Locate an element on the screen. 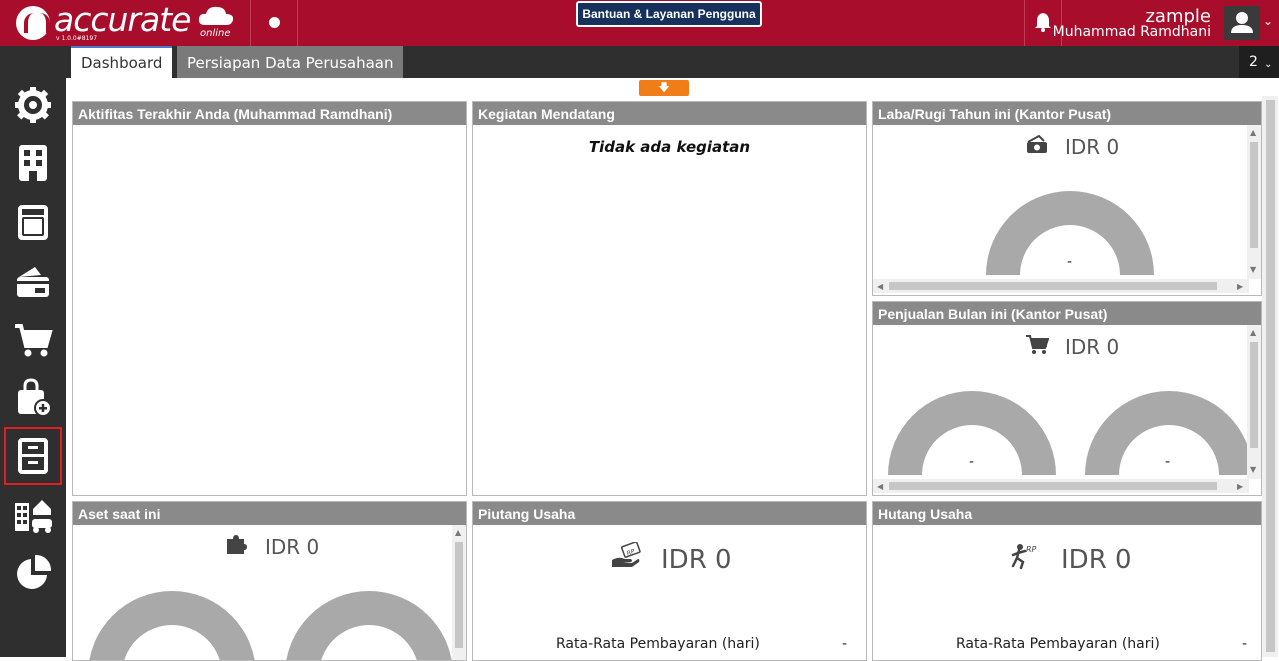  building-icon is located at coordinates (33, 163).